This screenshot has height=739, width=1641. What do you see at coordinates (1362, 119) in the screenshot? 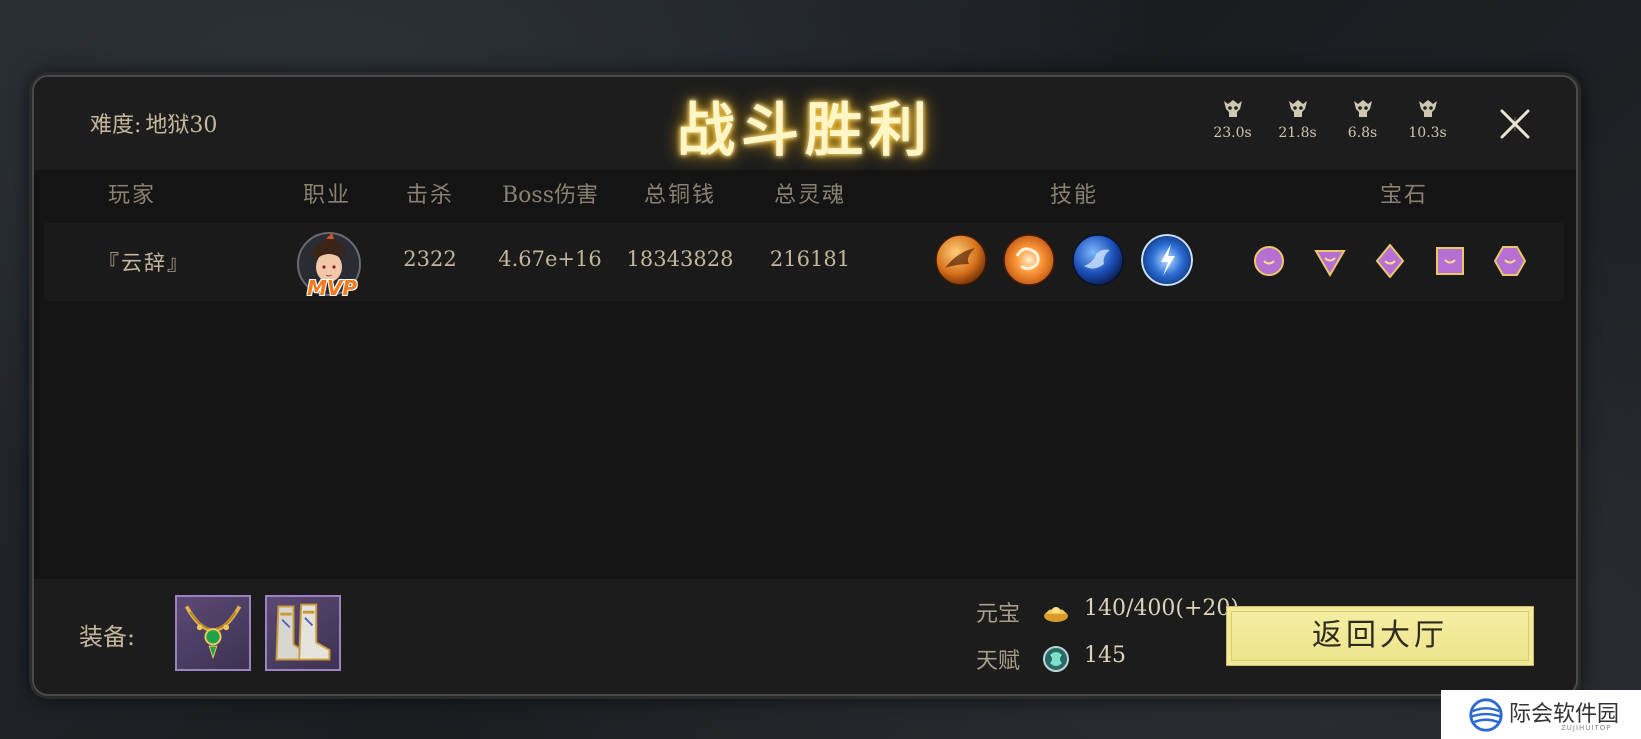
I see `boss-timer: 6.8s` at bounding box center [1362, 119].